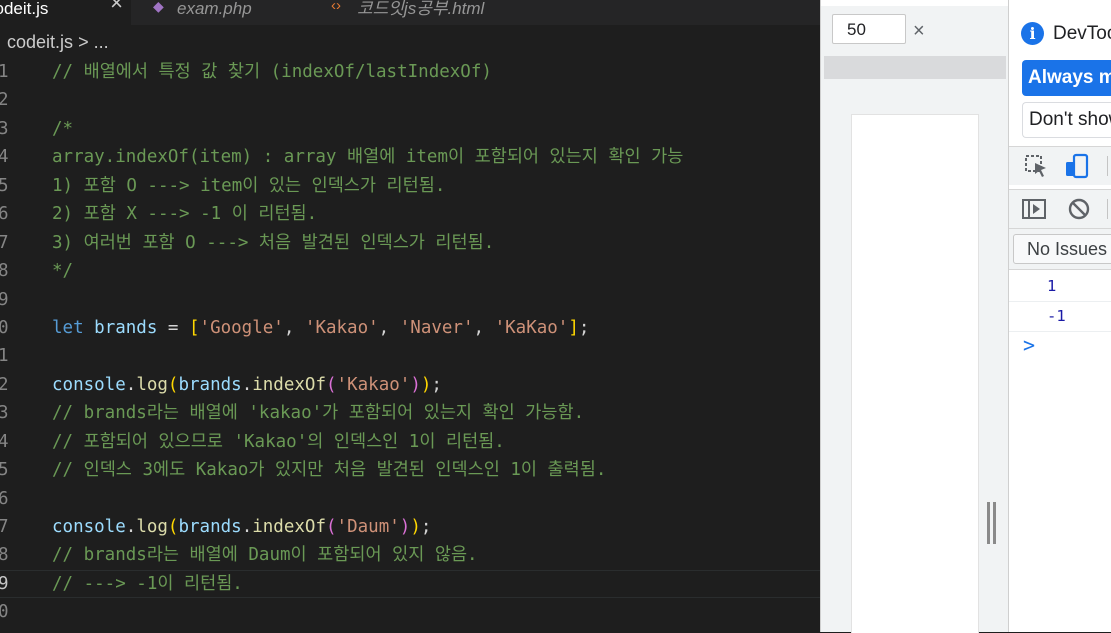  I want to click on line-number: 7, so click(4, 527).